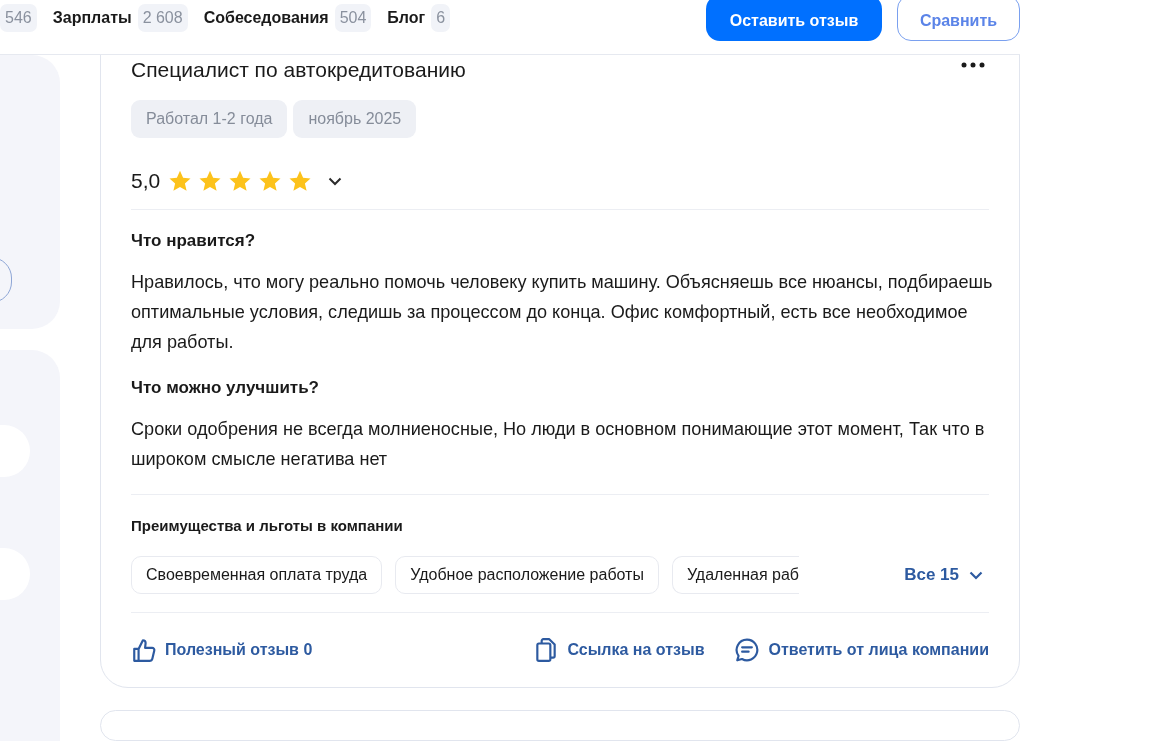 The image size is (1171, 741). What do you see at coordinates (267, 525) in the screenshot?
I see `benefits-heading: Преимущества и льготы в компании` at bounding box center [267, 525].